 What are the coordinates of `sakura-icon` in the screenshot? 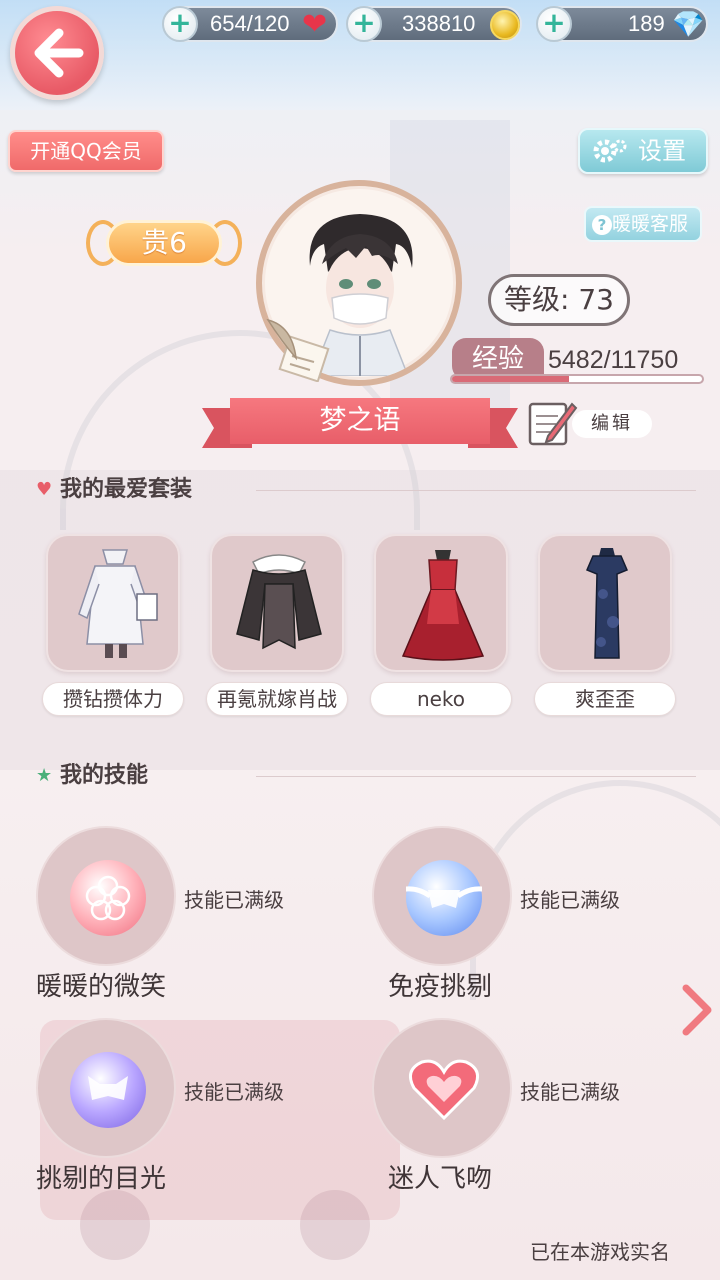 It's located at (108, 898).